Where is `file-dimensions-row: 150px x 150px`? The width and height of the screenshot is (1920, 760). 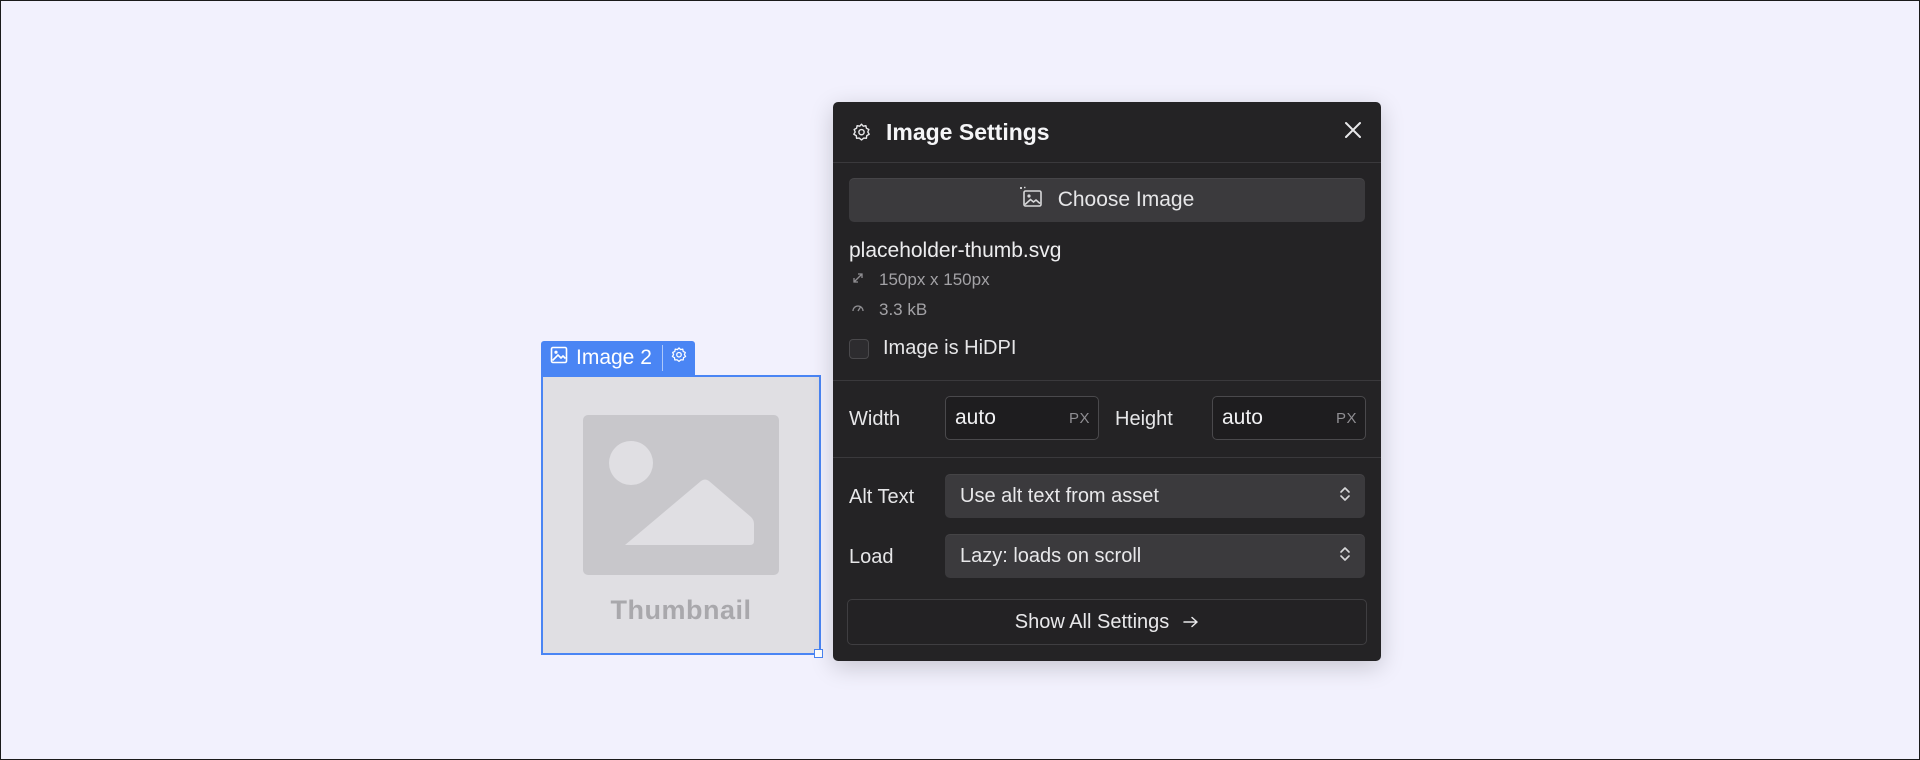
file-dimensions-row: 150px x 150px is located at coordinates (920, 280).